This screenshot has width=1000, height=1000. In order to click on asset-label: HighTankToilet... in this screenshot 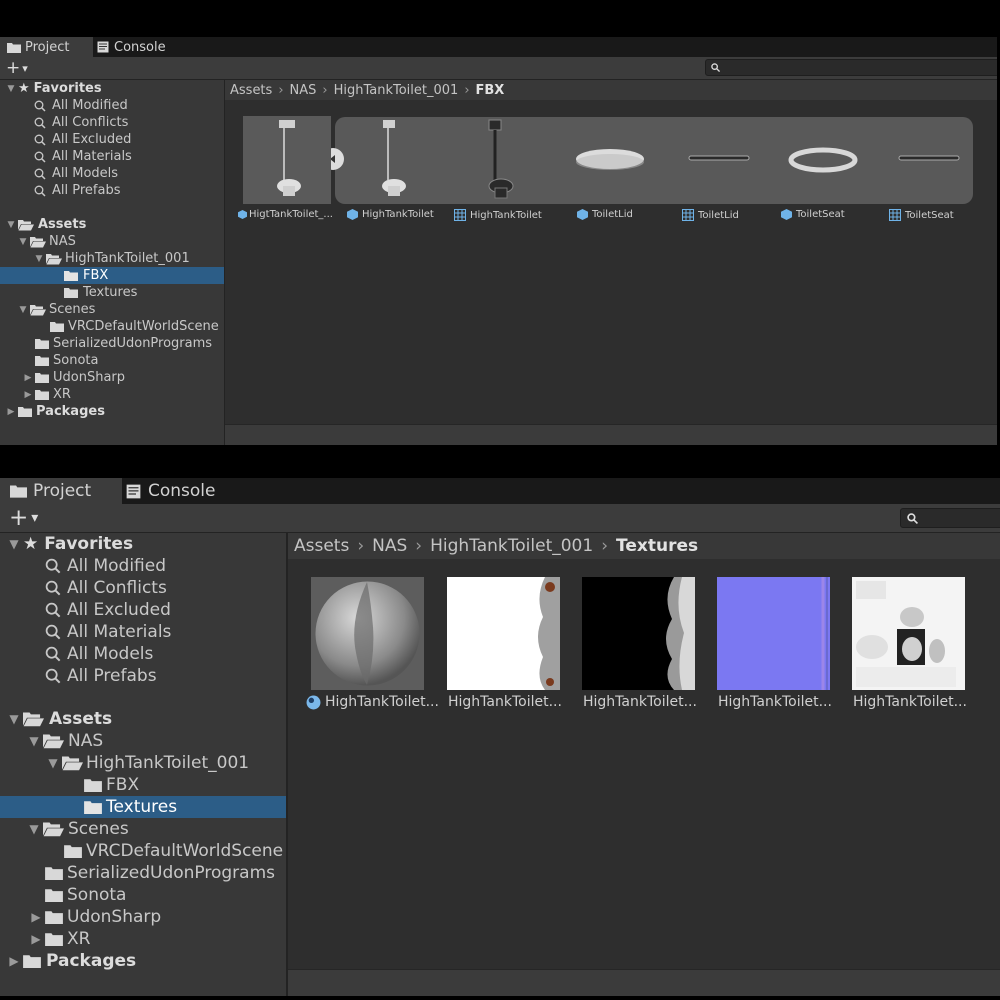, I will do `click(505, 702)`.